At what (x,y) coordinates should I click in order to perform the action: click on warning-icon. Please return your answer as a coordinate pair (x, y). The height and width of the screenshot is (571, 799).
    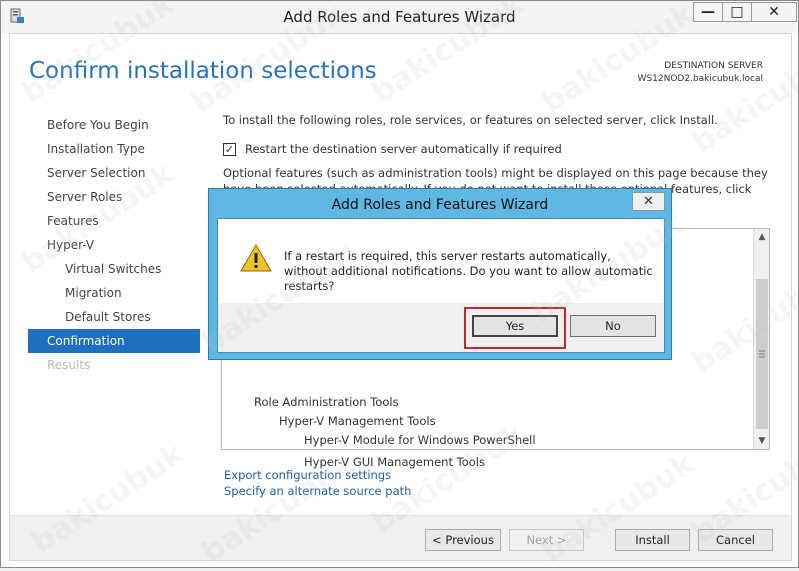
    Looking at the image, I should click on (256, 258).